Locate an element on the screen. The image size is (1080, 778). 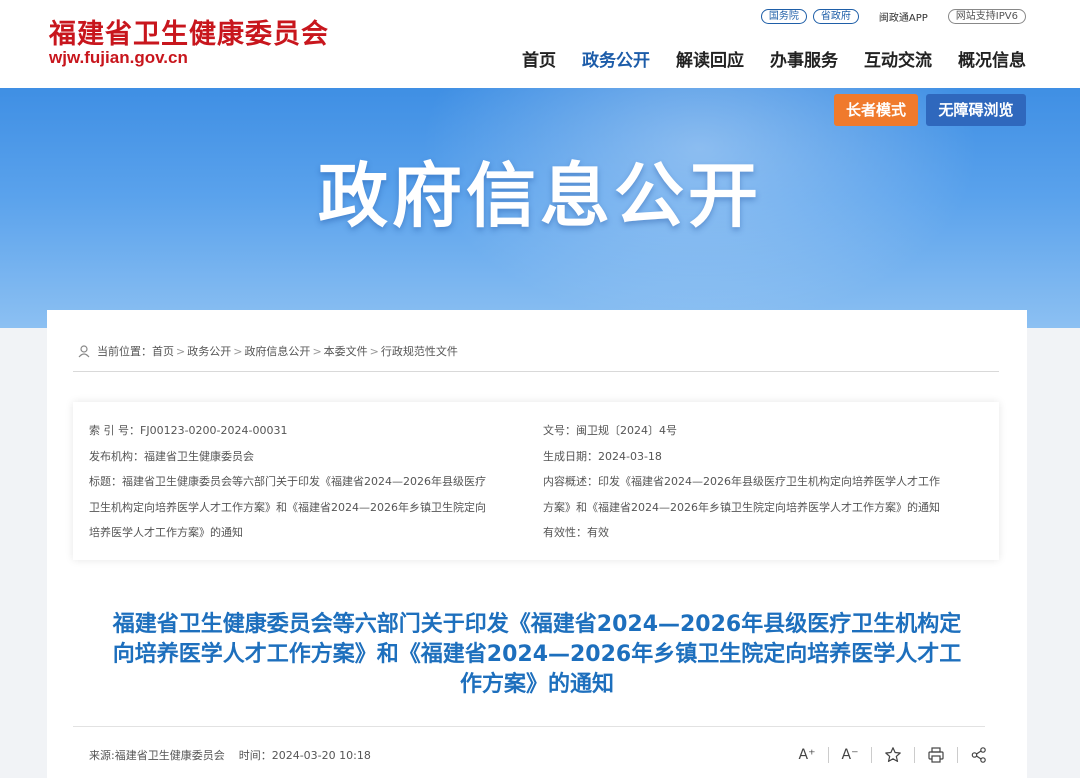
article-tools: A⁺ A⁻ is located at coordinates (893, 755).